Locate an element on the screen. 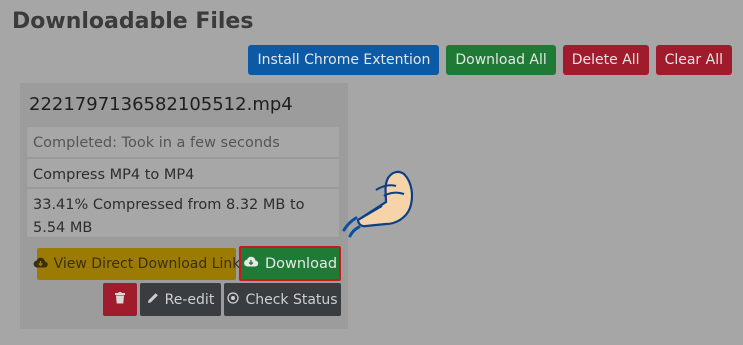 This screenshot has width=743, height=345. page-title: Downloadable Files is located at coordinates (133, 21).